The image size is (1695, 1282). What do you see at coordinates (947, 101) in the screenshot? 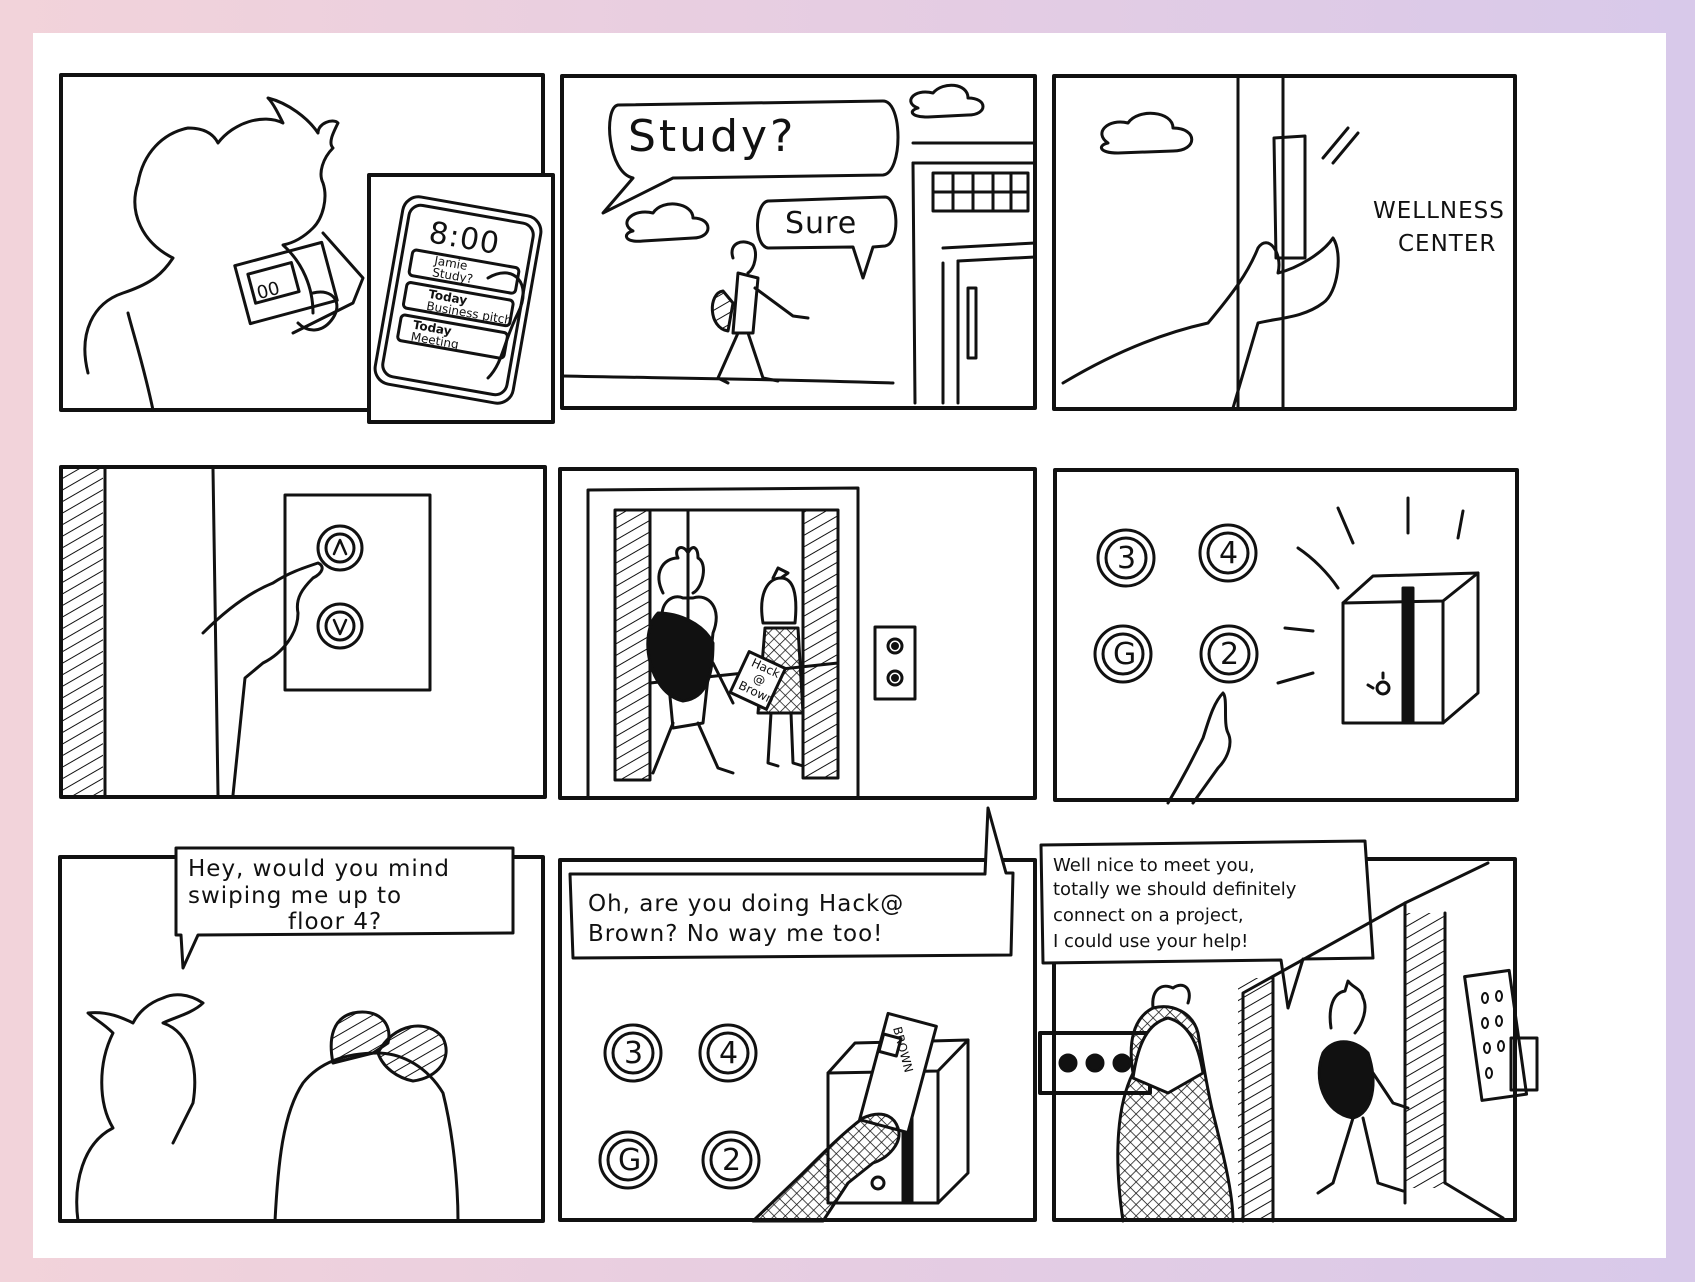
I see `cloud-right` at bounding box center [947, 101].